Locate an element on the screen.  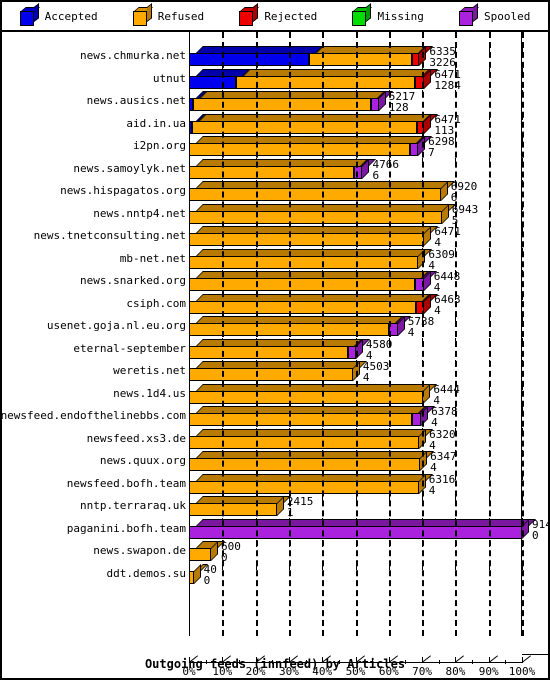
legend-label: Missing is located at coordinates (400, 16).